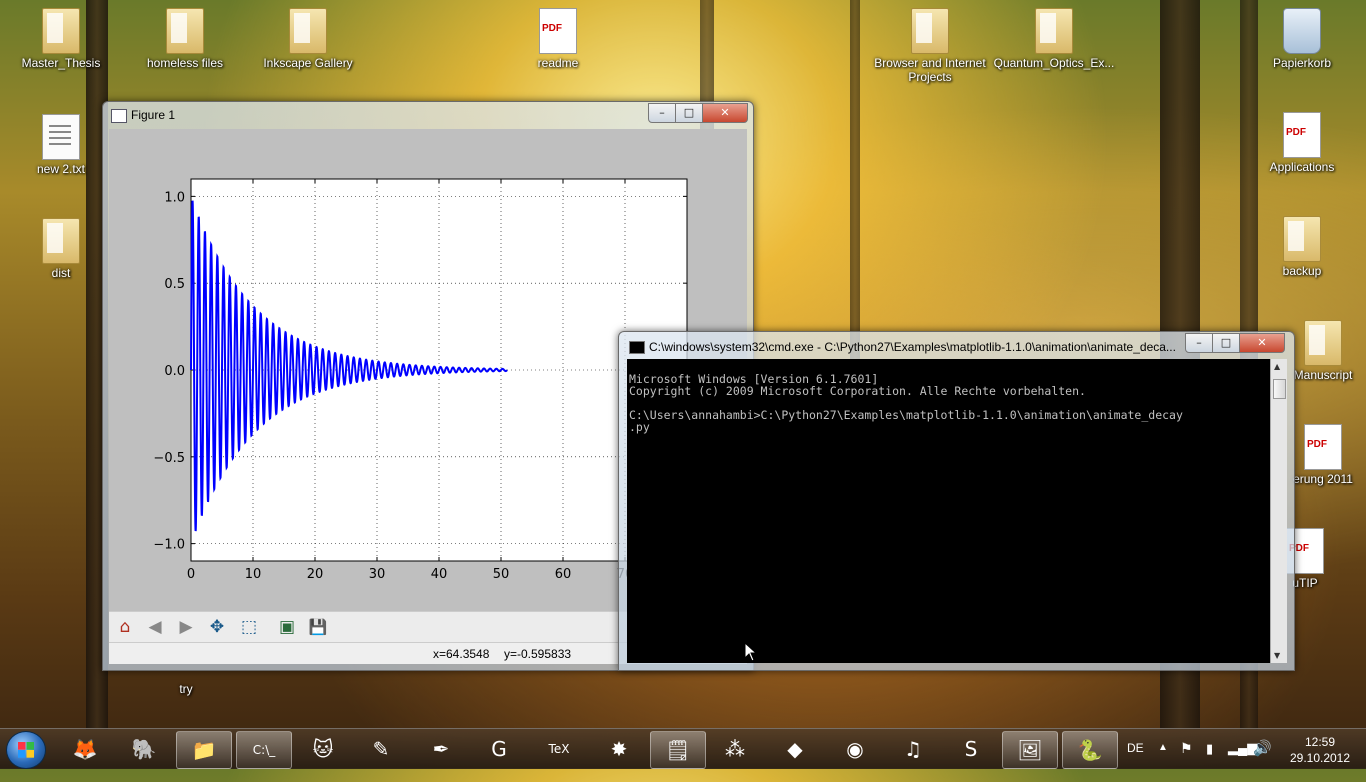  Describe the element at coordinates (264, 750) in the screenshot. I see `cmd-icon: C:\_` at that location.